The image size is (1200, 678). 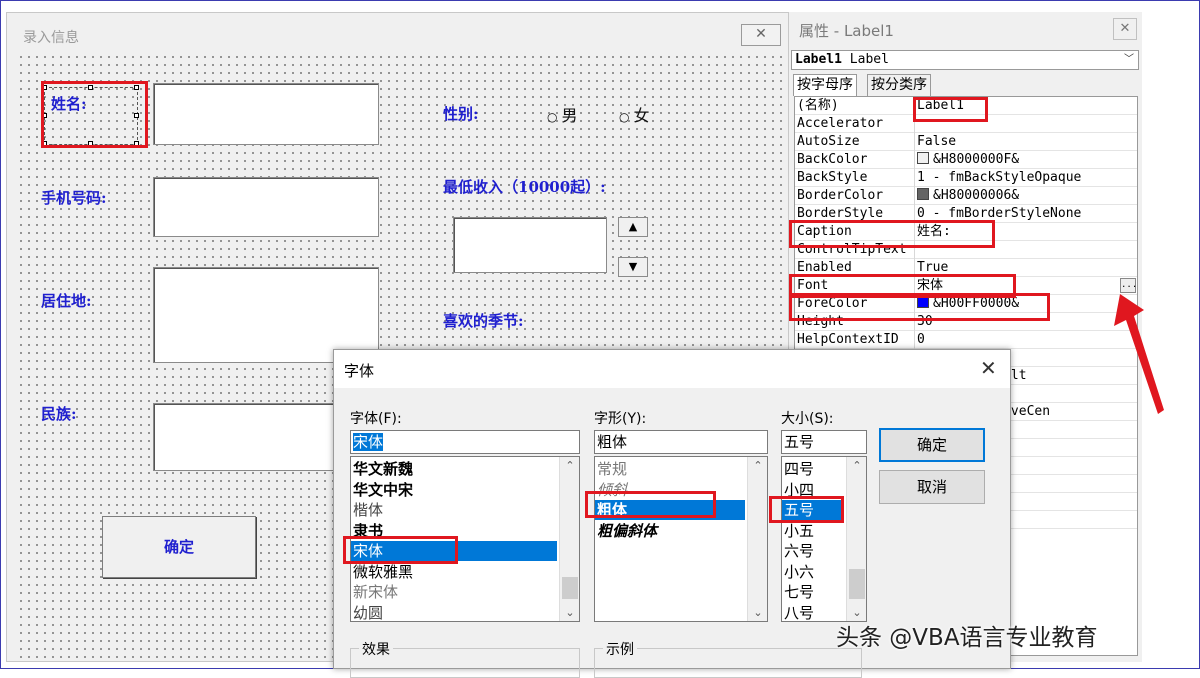 What do you see at coordinates (524, 186) in the screenshot?
I see `min-income-label: 最低收入（10000起）:` at bounding box center [524, 186].